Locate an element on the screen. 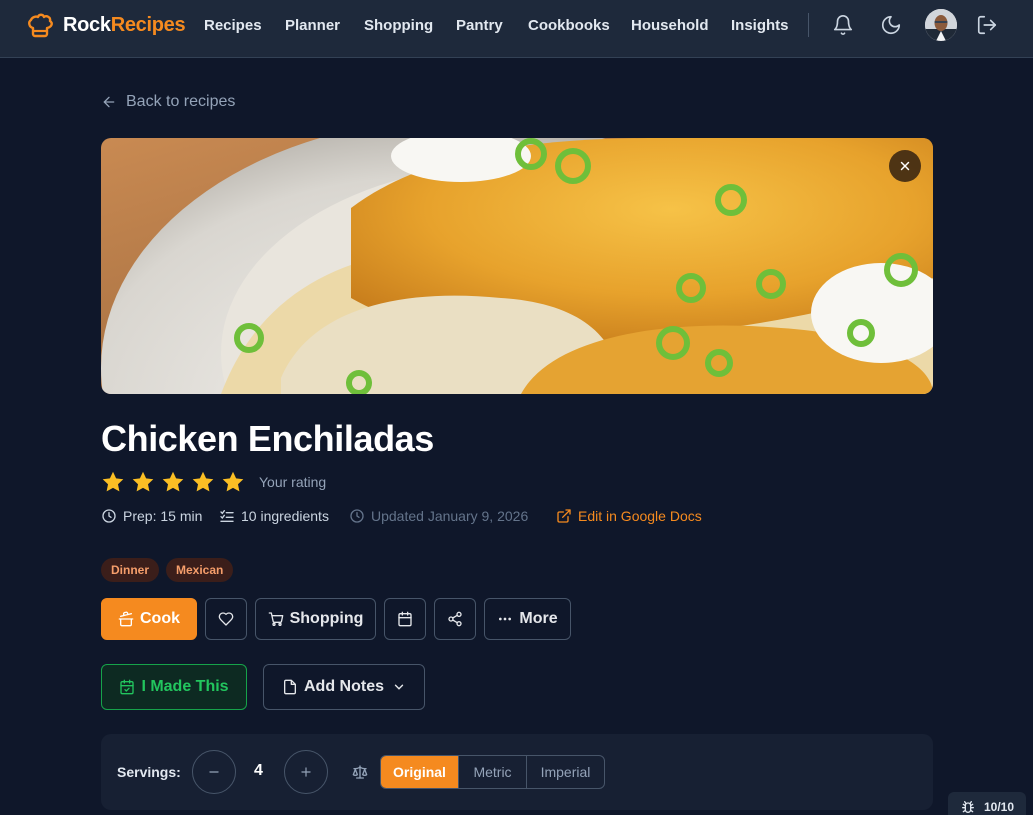 The height and width of the screenshot is (815, 1033). servings-label: Servings: is located at coordinates (149, 772).